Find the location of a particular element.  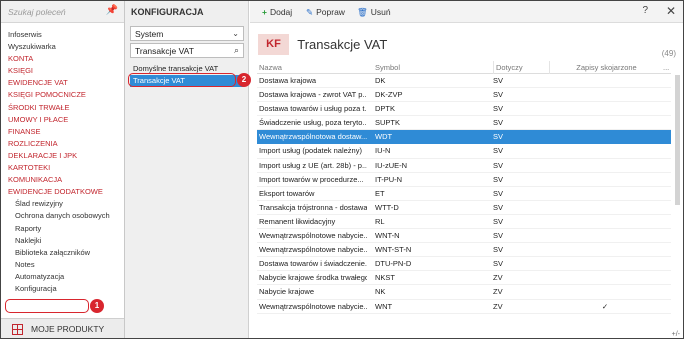

close-button: ✕ is located at coordinates (671, 11).